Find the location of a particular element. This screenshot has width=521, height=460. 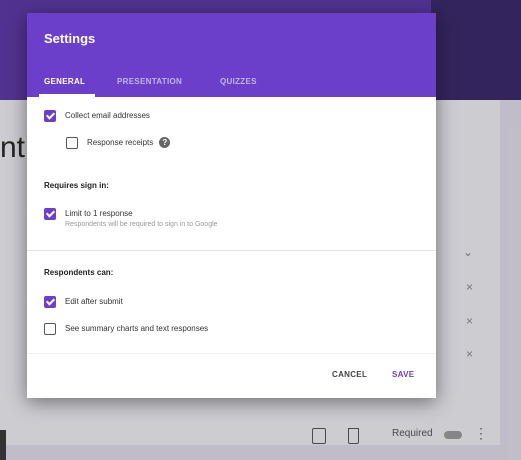

collect-email-option: Collect email addresses is located at coordinates (97, 119).